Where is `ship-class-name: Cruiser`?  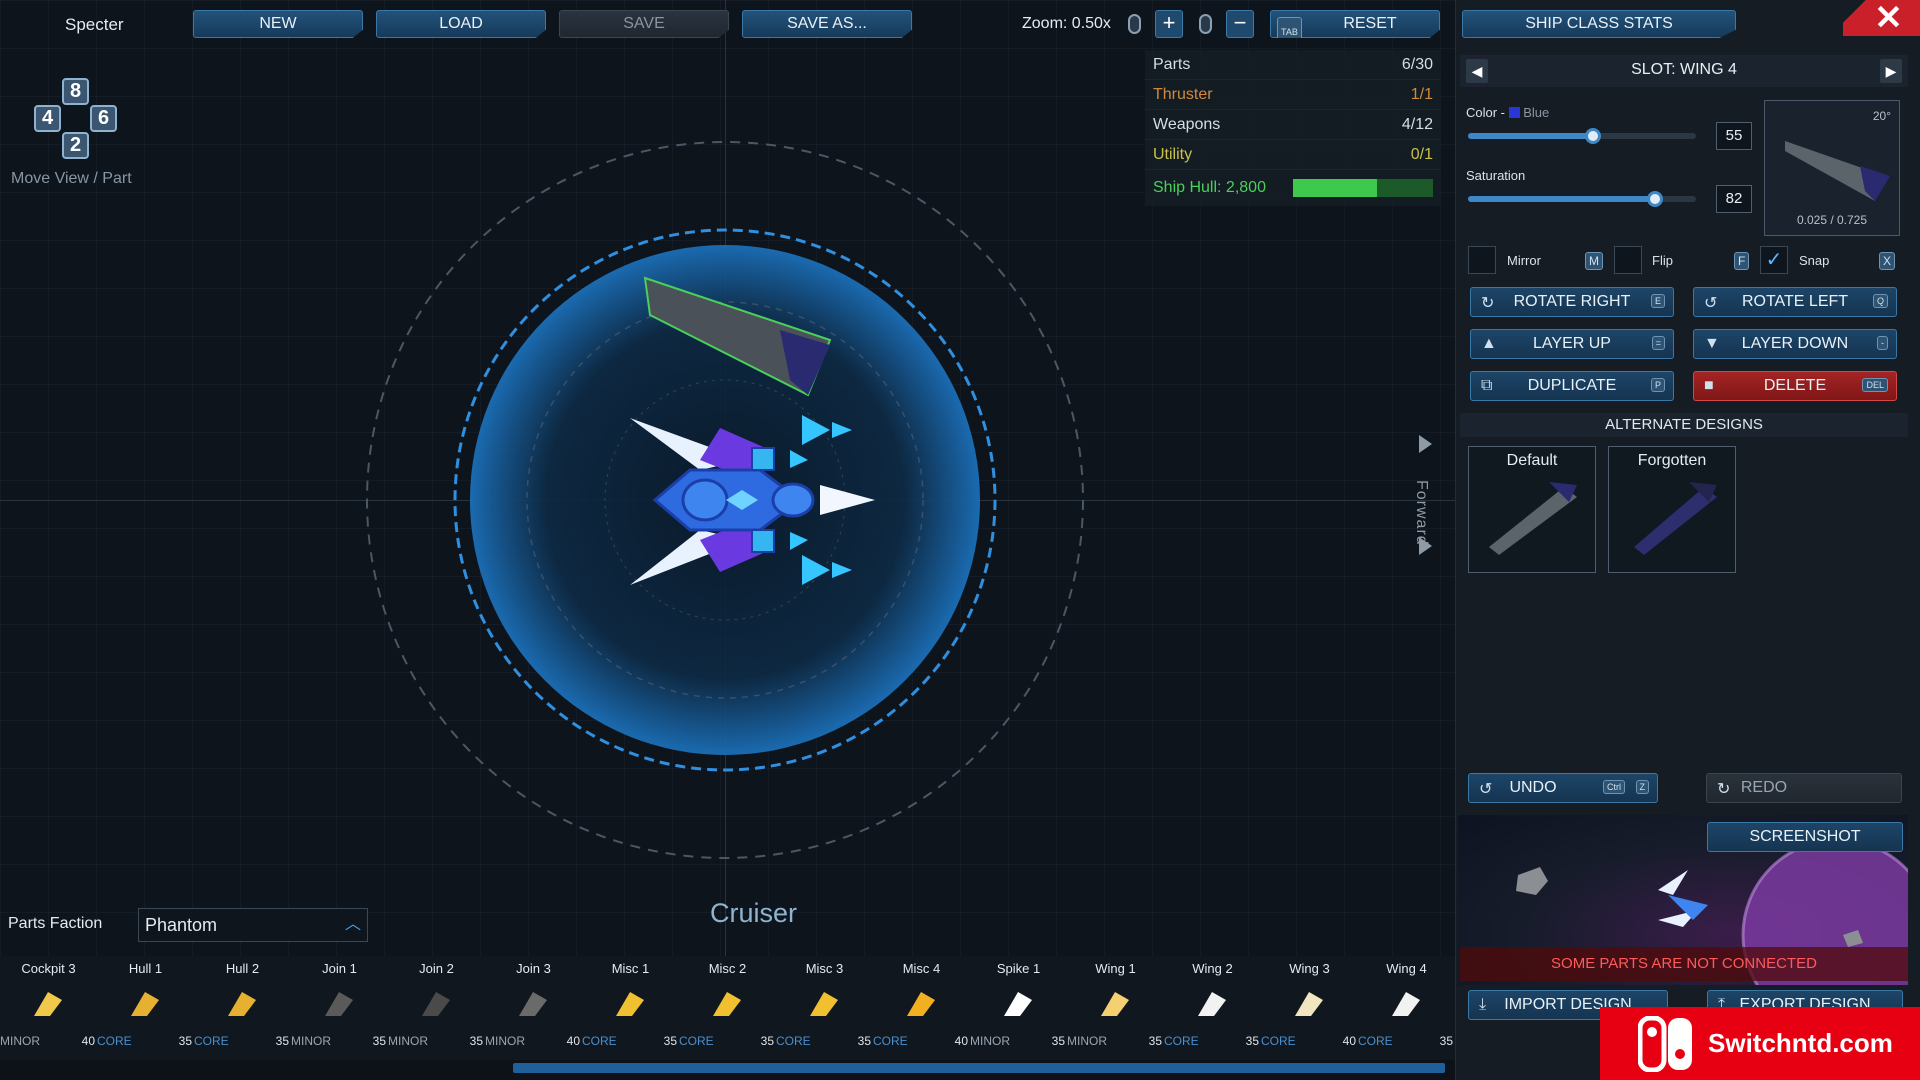
ship-class-name: Cruiser is located at coordinates (754, 913).